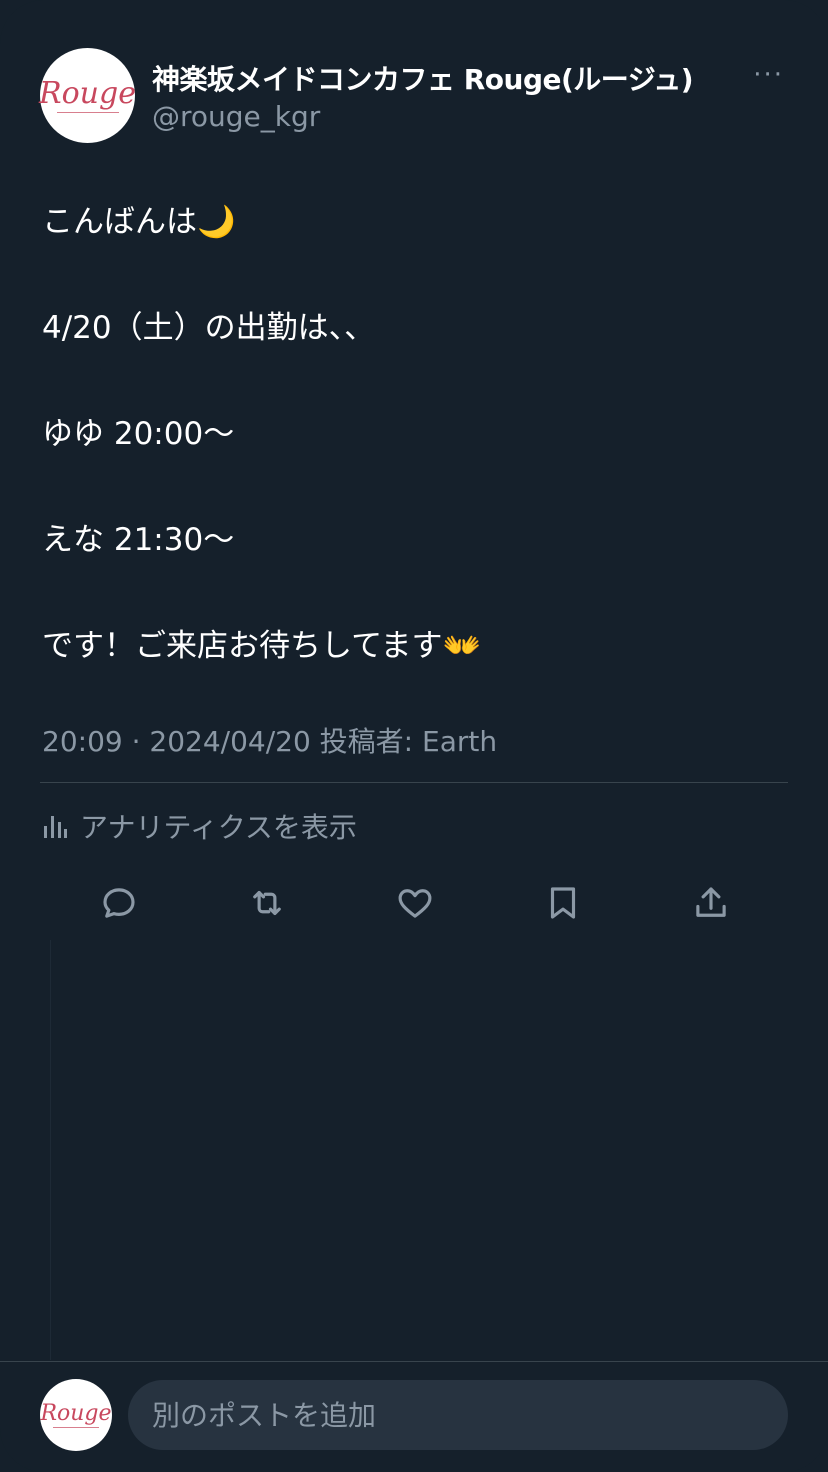 The image size is (828, 1472). What do you see at coordinates (209, 328) in the screenshot?
I see `post-line-date: 4/20（土）の出勤は、、` at bounding box center [209, 328].